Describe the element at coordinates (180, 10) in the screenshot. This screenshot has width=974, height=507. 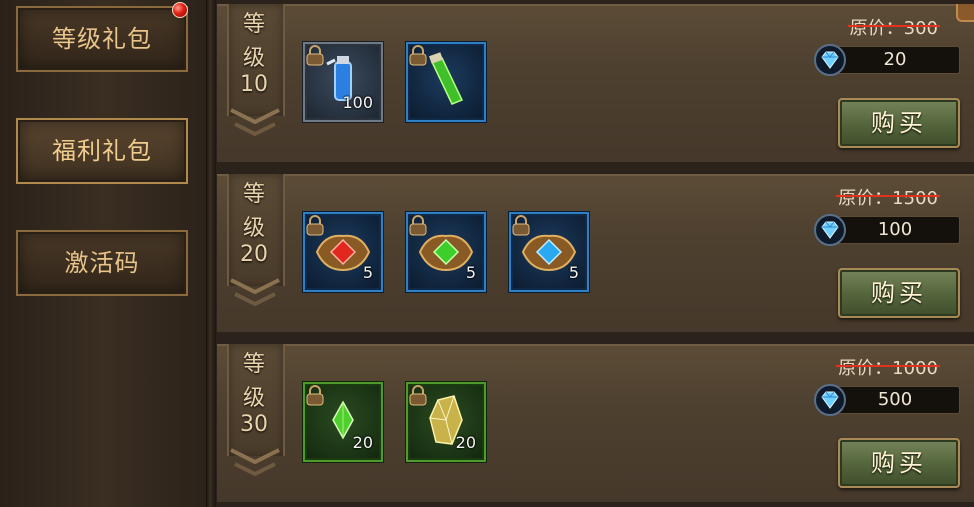
I see `notification-dot-icon` at that location.